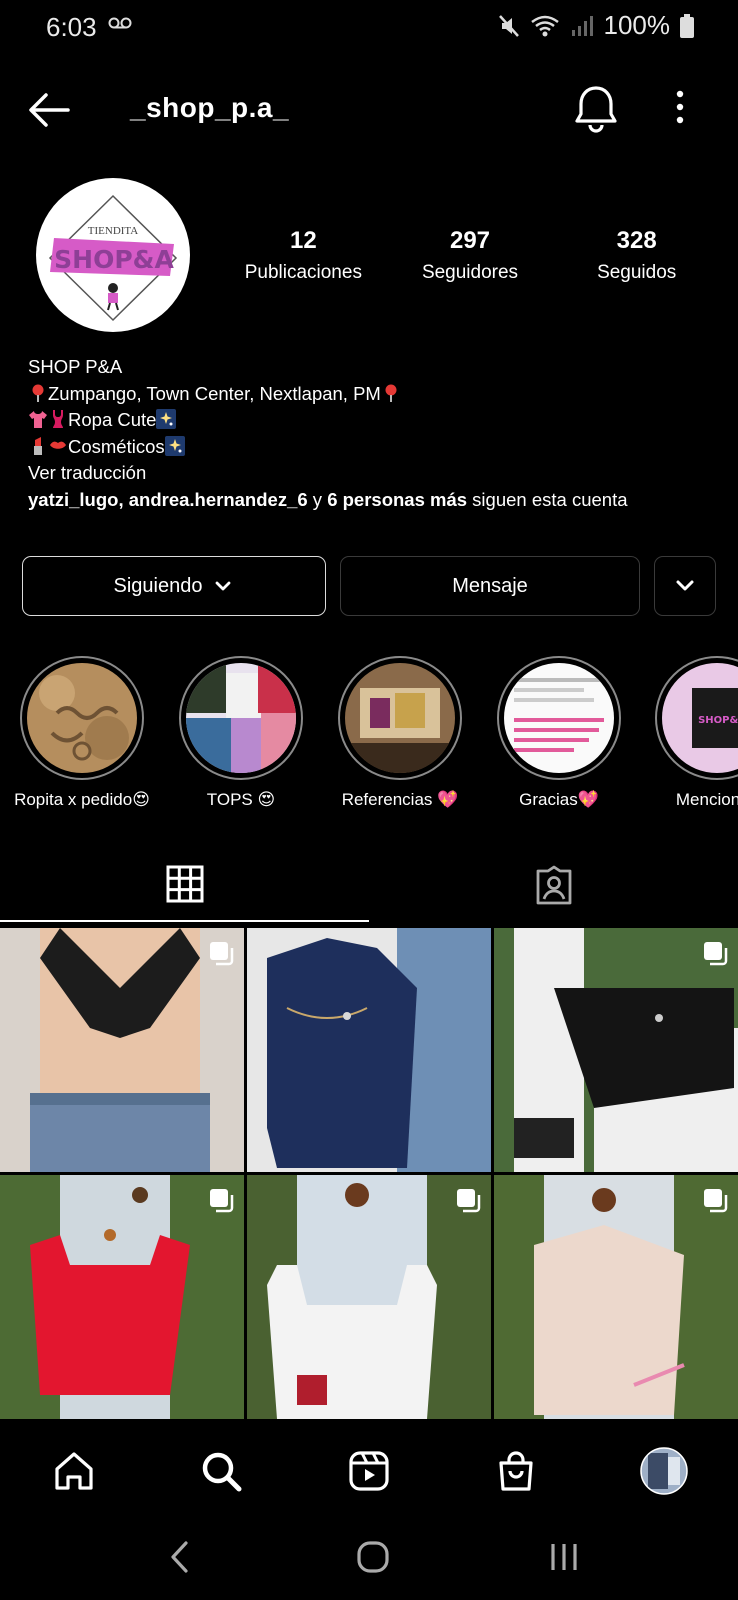  Describe the element at coordinates (303, 272) in the screenshot. I see `stat-label: Publicaciones` at that location.